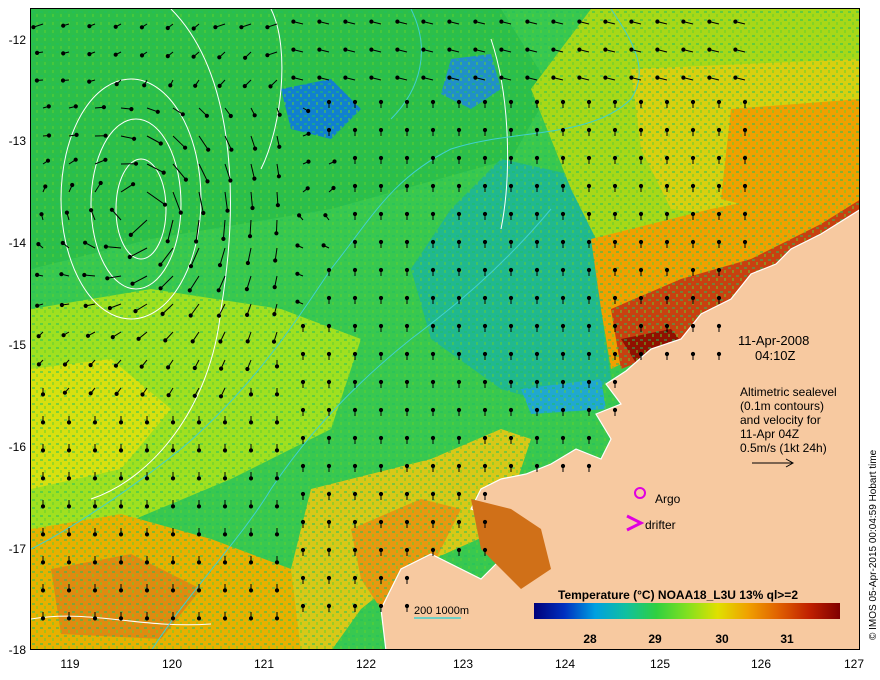  I want to click on temperature-colorbar, so click(687, 611).